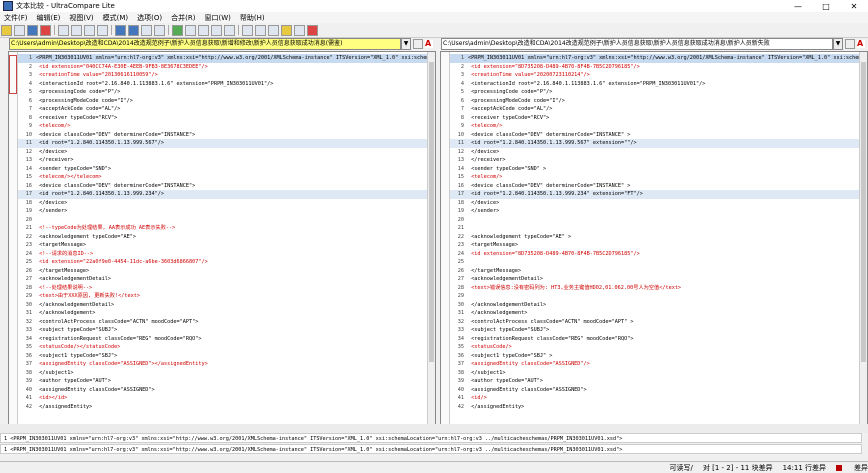  I want to click on ignore-case-icon, so click(146, 30).